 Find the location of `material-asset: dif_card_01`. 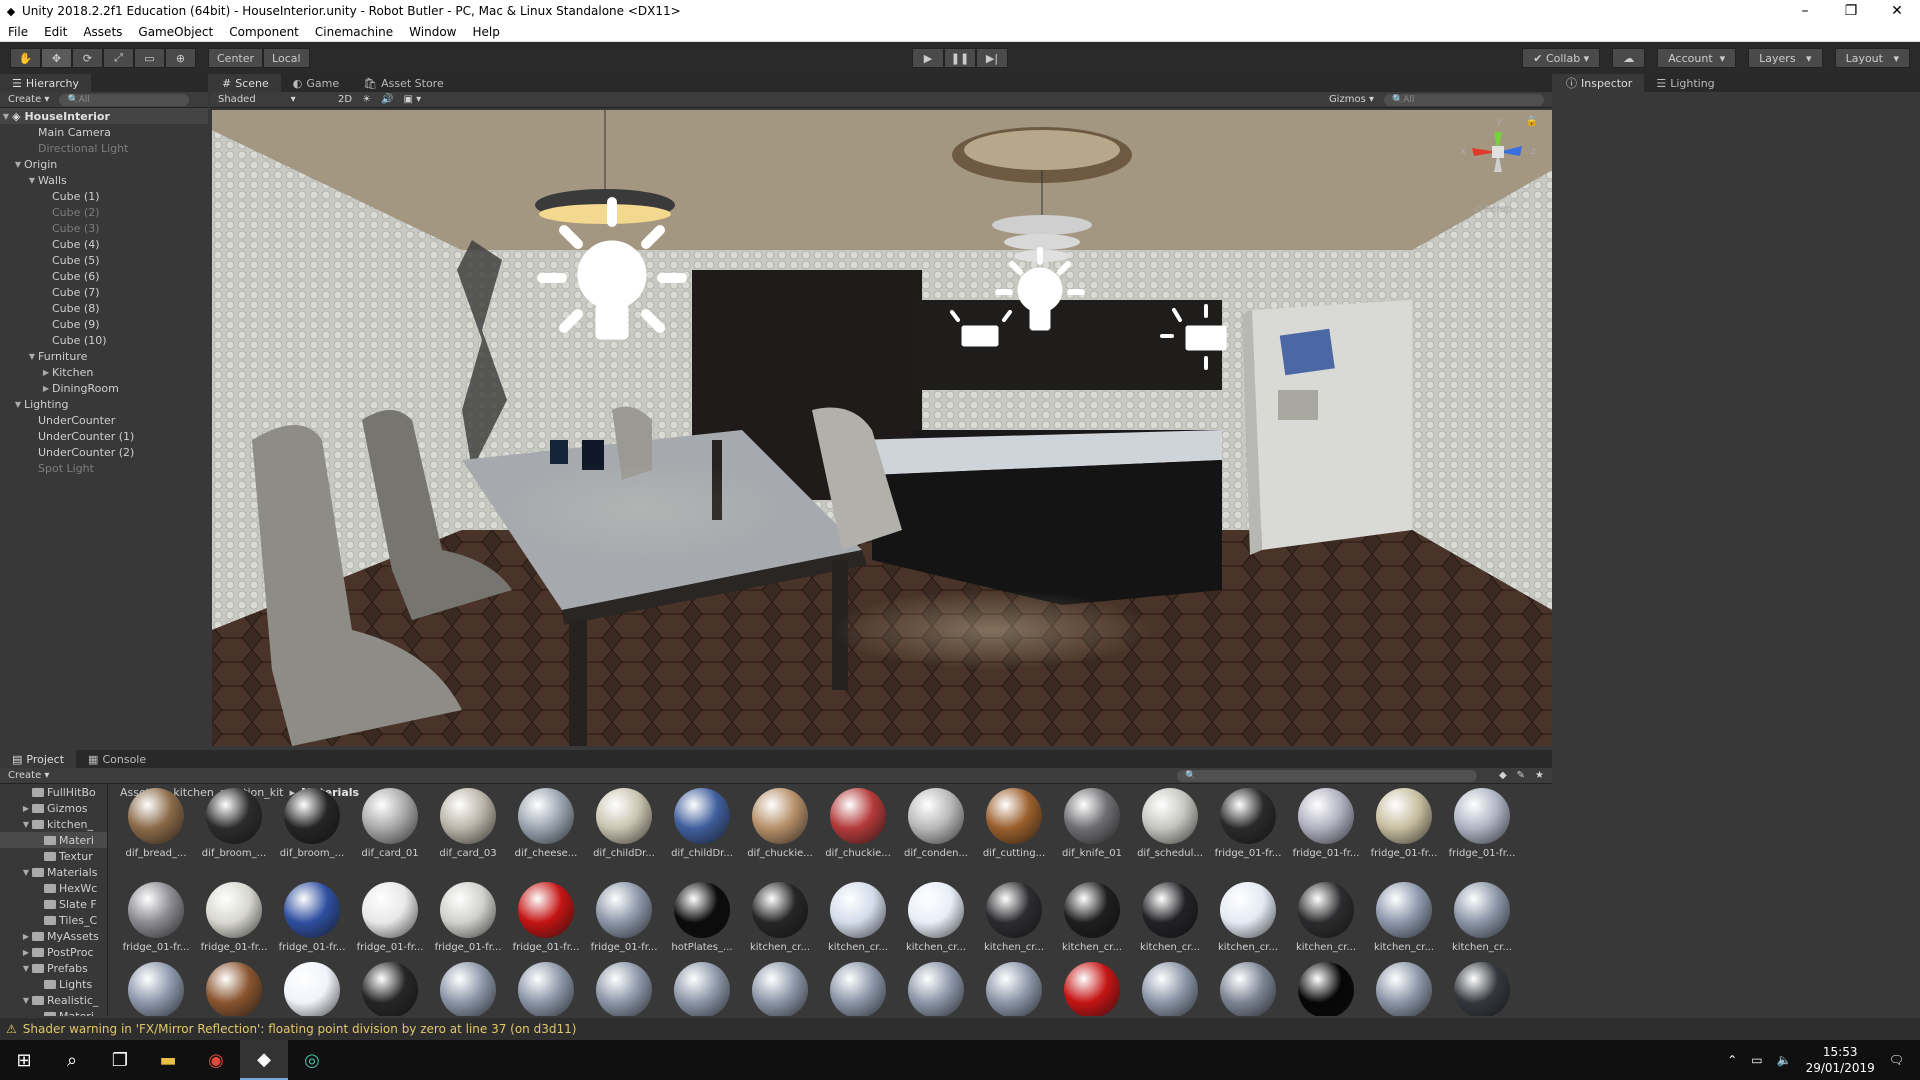

material-asset: dif_card_01 is located at coordinates (390, 823).